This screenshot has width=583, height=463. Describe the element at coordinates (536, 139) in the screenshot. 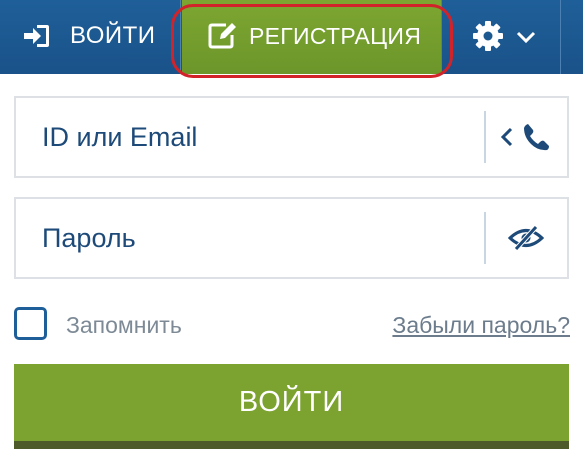

I see `phone-icon` at that location.